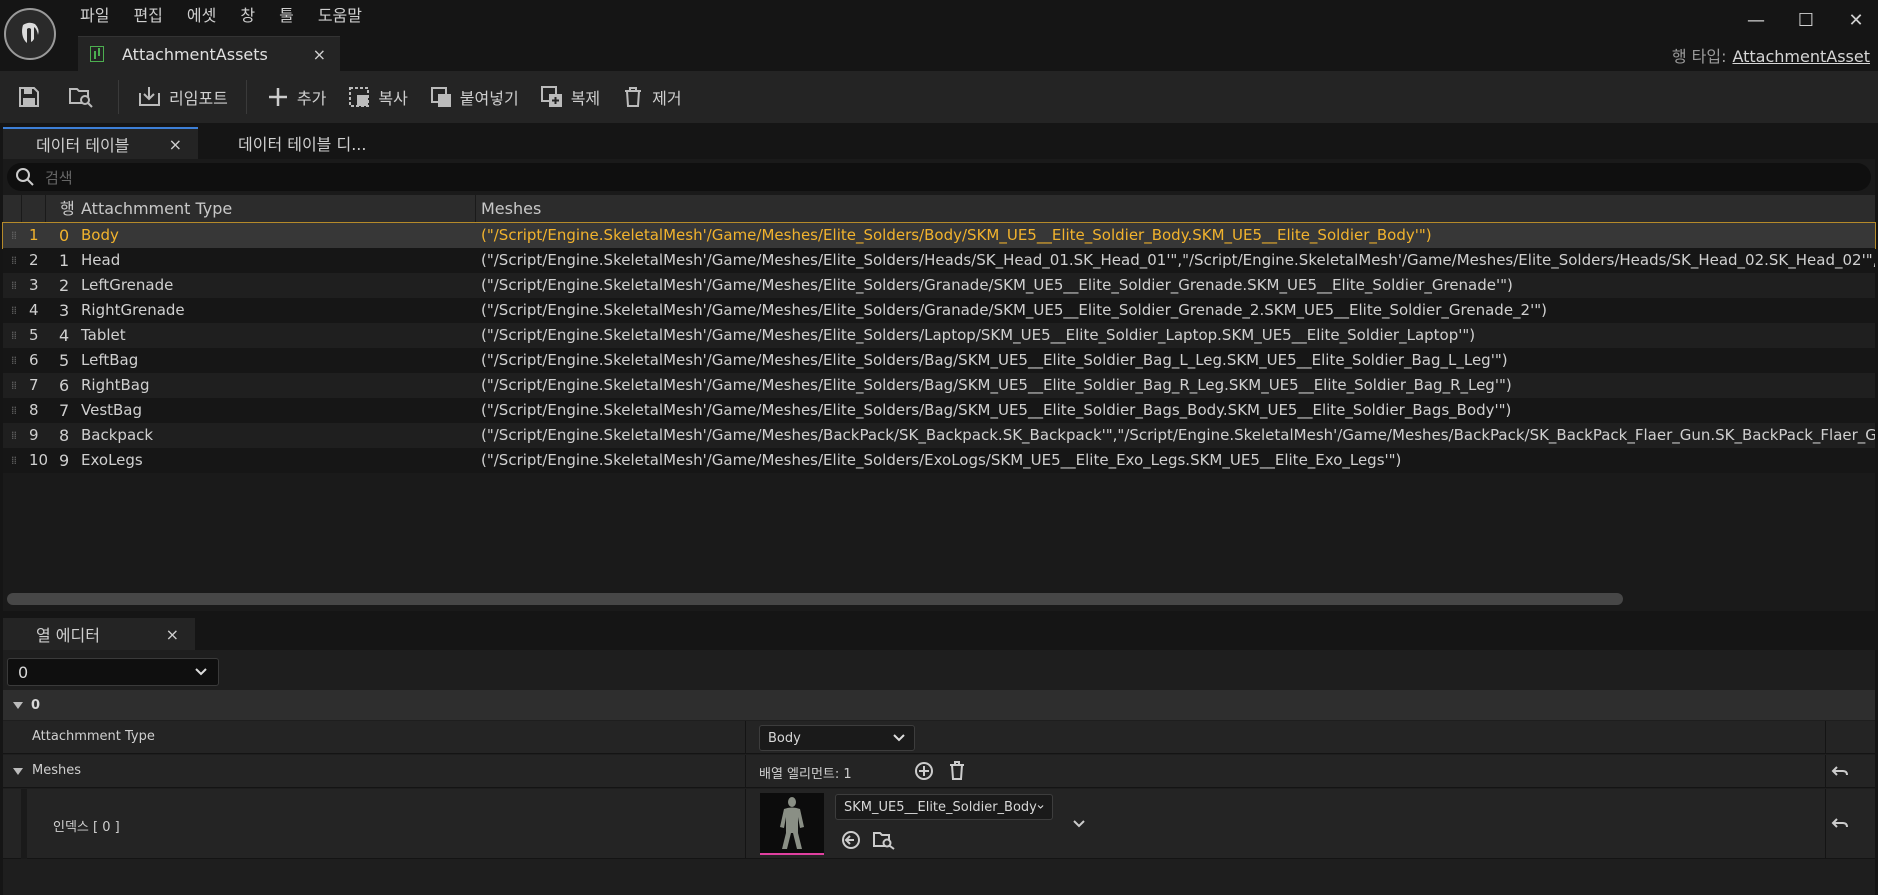  Describe the element at coordinates (112, 410) in the screenshot. I see `row-attachment-type: VestBag` at that location.